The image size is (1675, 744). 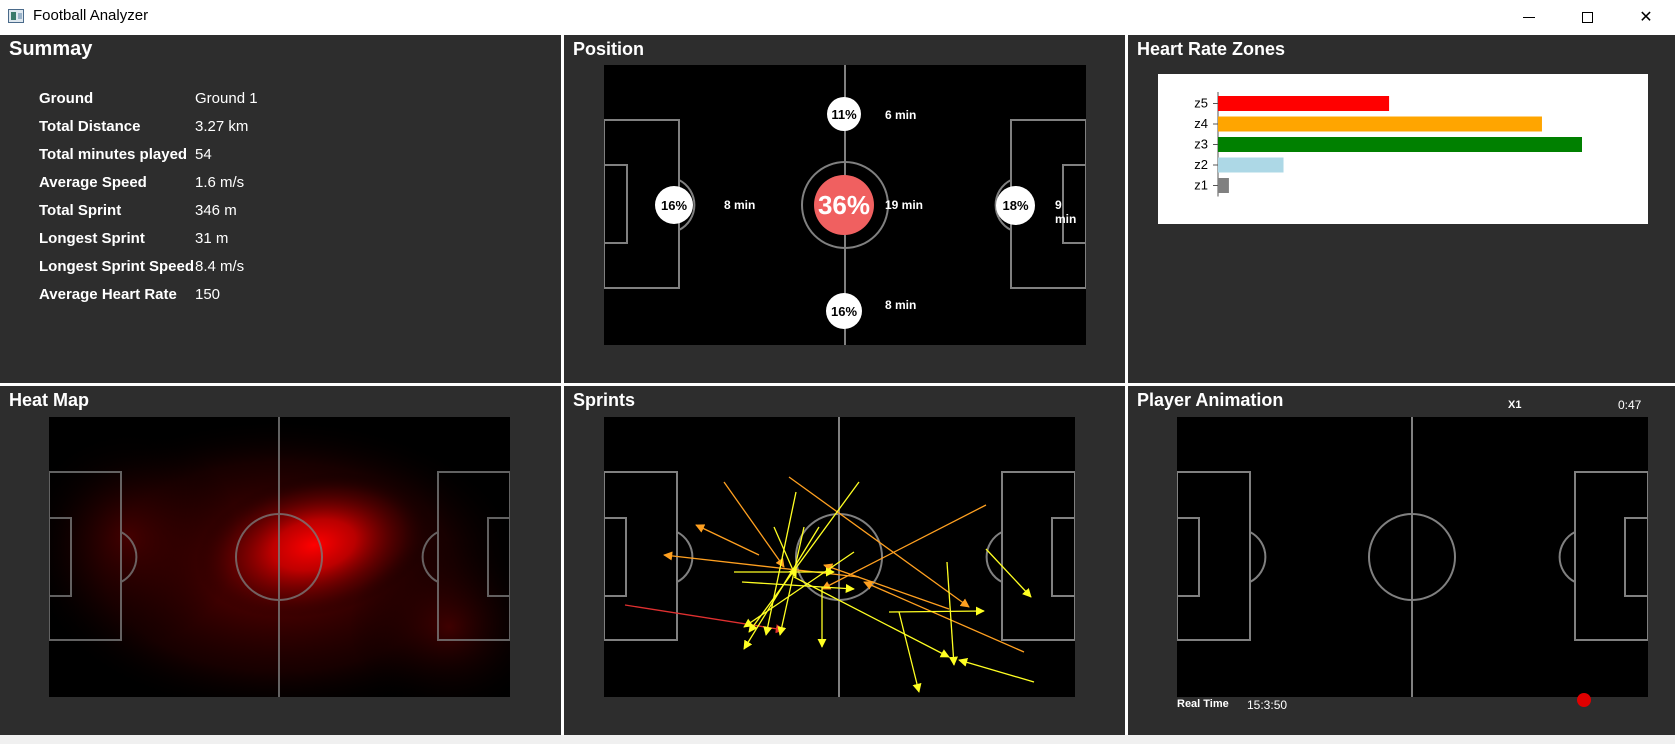 I want to click on summary-label: Total Sprint, so click(x=80, y=210).